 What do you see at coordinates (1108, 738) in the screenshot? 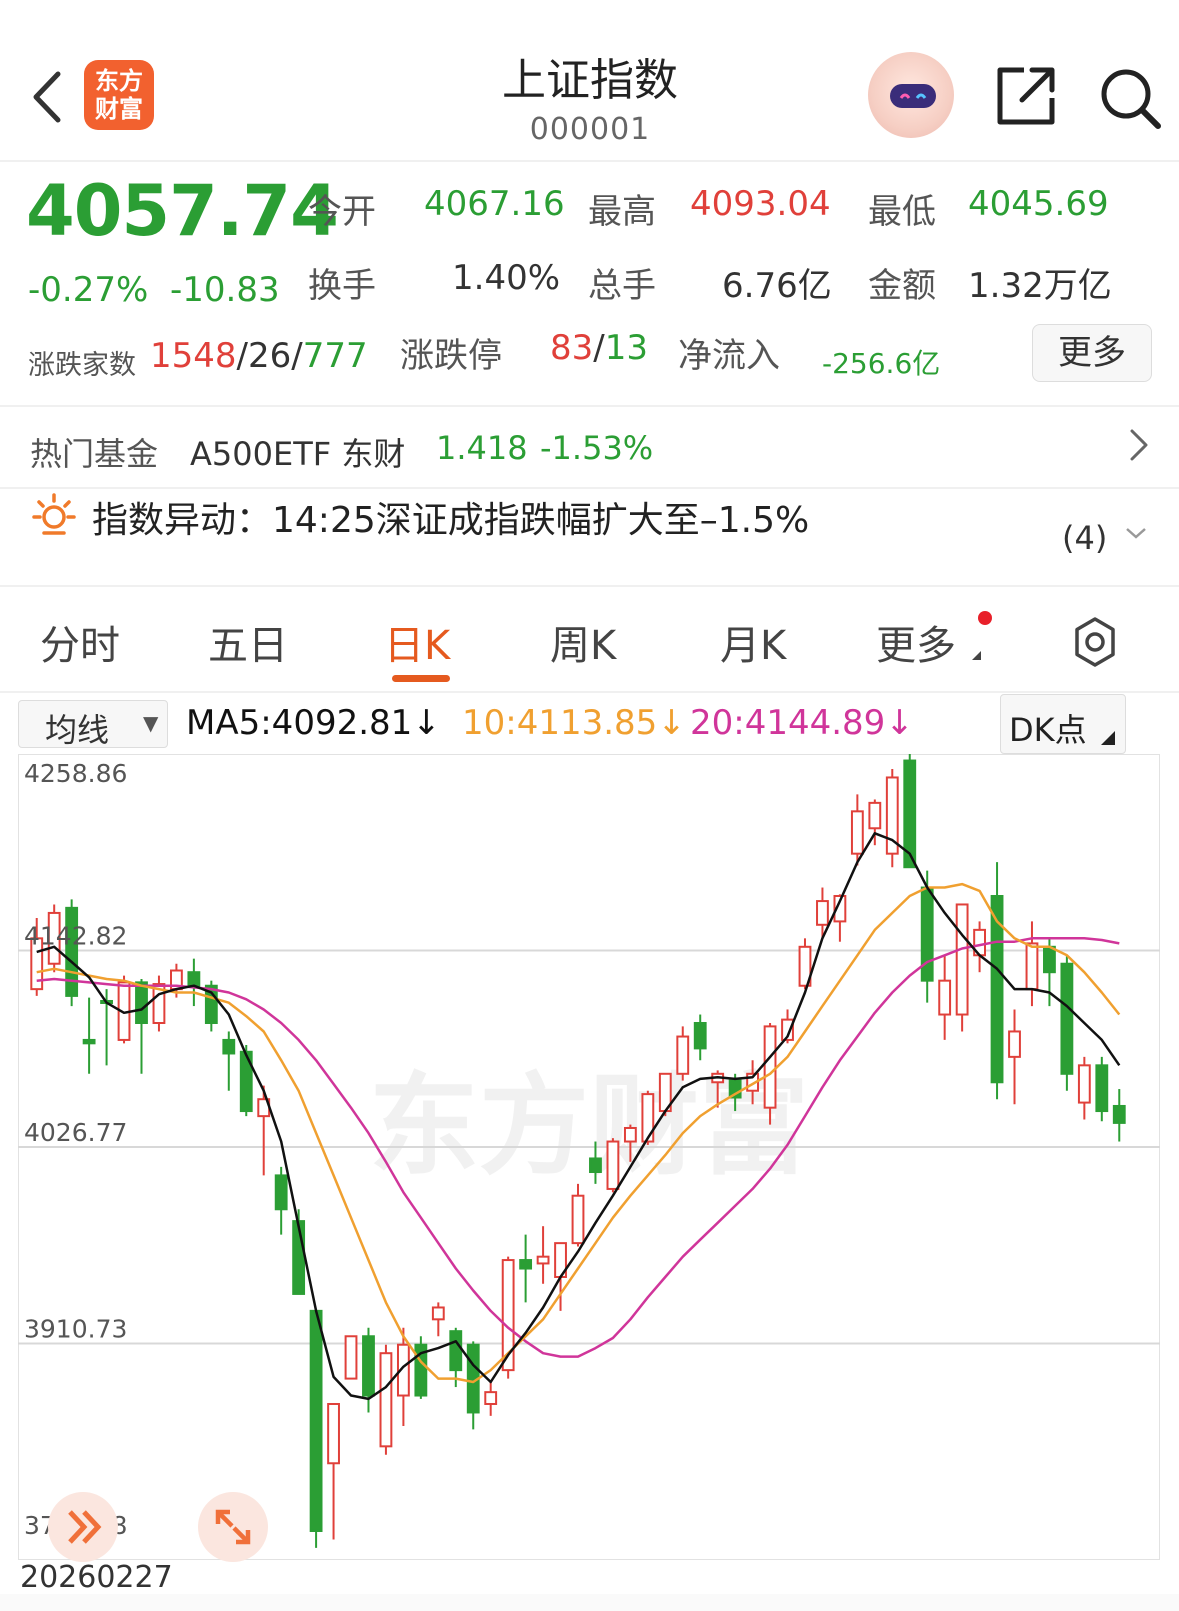
I see `dk-corner-marker` at bounding box center [1108, 738].